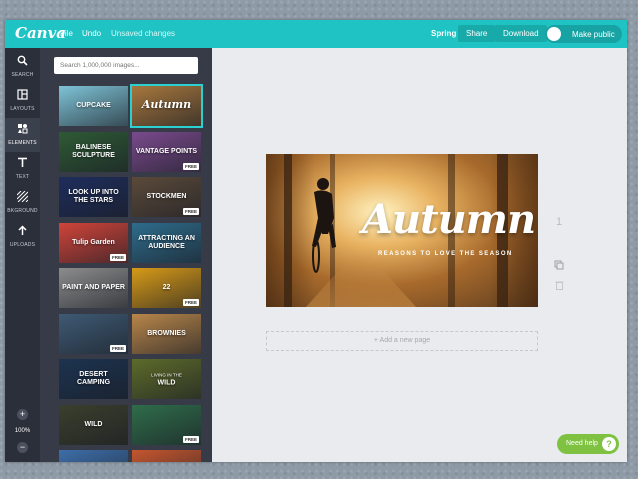 This screenshot has height=479, width=638. I want to click on template-thumbnail: CUPCAKE, so click(93, 106).